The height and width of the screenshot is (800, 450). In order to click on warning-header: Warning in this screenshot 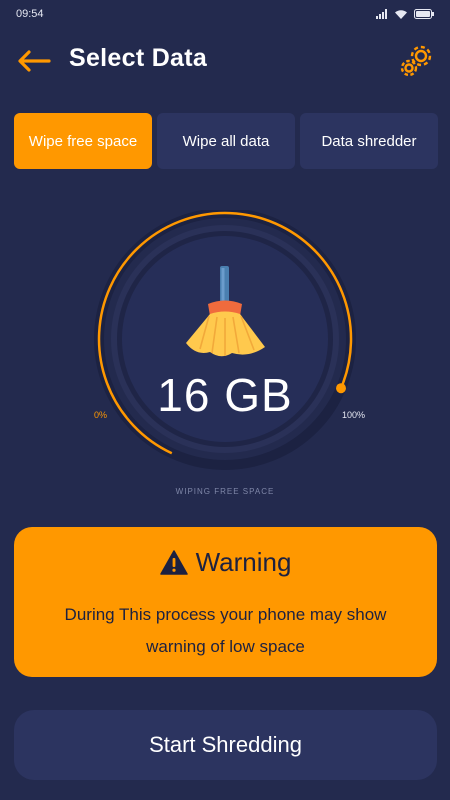, I will do `click(225, 562)`.